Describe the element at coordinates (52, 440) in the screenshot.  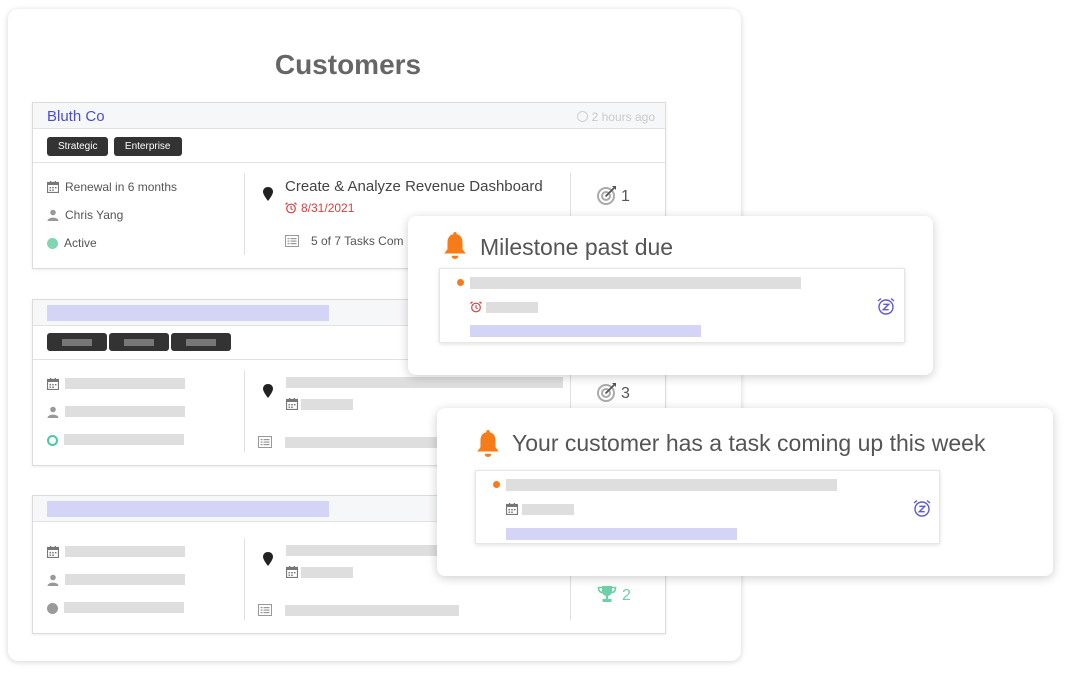
I see `status-ring-icon` at that location.